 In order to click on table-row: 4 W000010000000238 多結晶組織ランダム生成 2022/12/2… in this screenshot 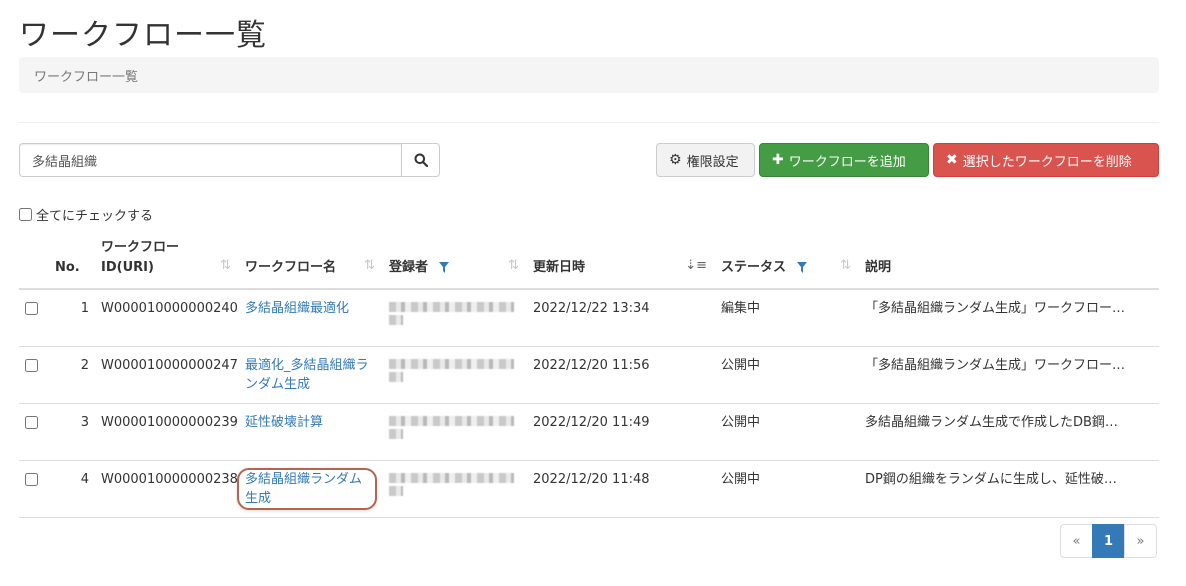, I will do `click(589, 489)`.